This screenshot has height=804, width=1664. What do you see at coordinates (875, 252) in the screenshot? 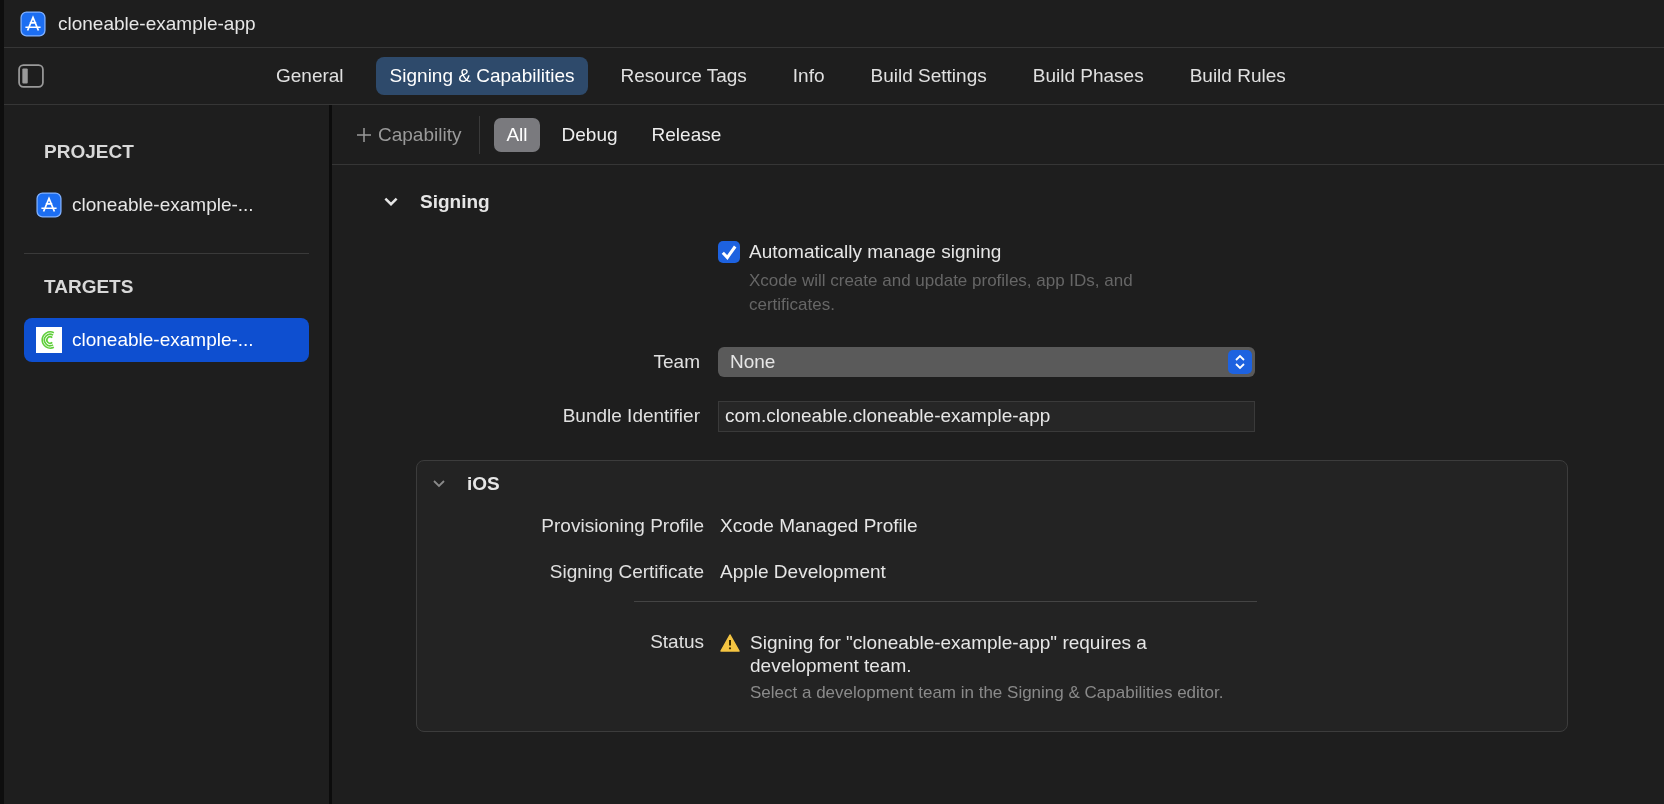
I see `checkbox-label: Automatically manage signing` at bounding box center [875, 252].